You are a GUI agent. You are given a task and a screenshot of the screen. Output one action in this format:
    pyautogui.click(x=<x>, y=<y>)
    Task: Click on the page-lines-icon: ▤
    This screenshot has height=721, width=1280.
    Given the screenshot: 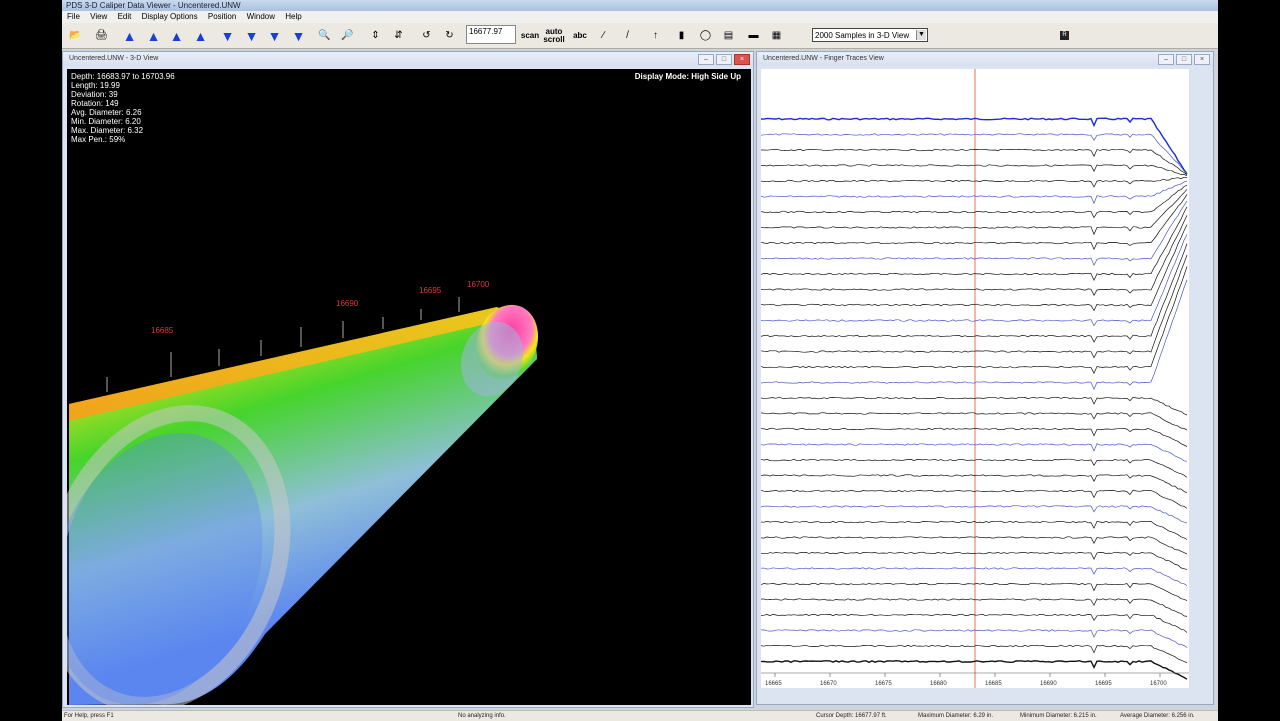 What is the action you would take?
    pyautogui.click(x=728, y=35)
    